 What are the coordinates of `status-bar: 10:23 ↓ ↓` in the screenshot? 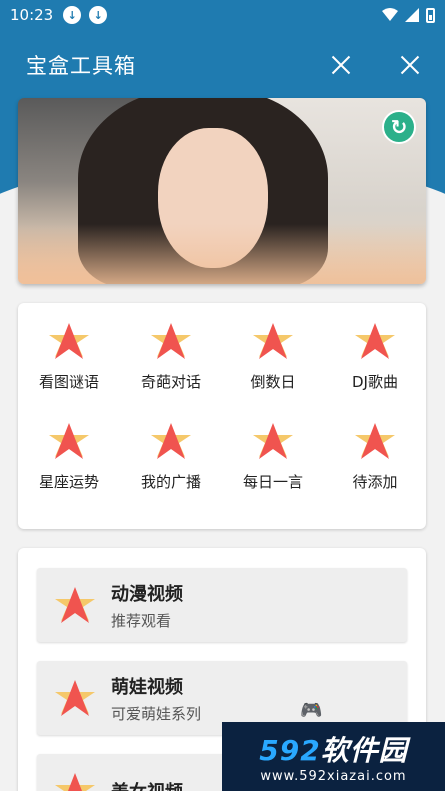 It's located at (222, 15).